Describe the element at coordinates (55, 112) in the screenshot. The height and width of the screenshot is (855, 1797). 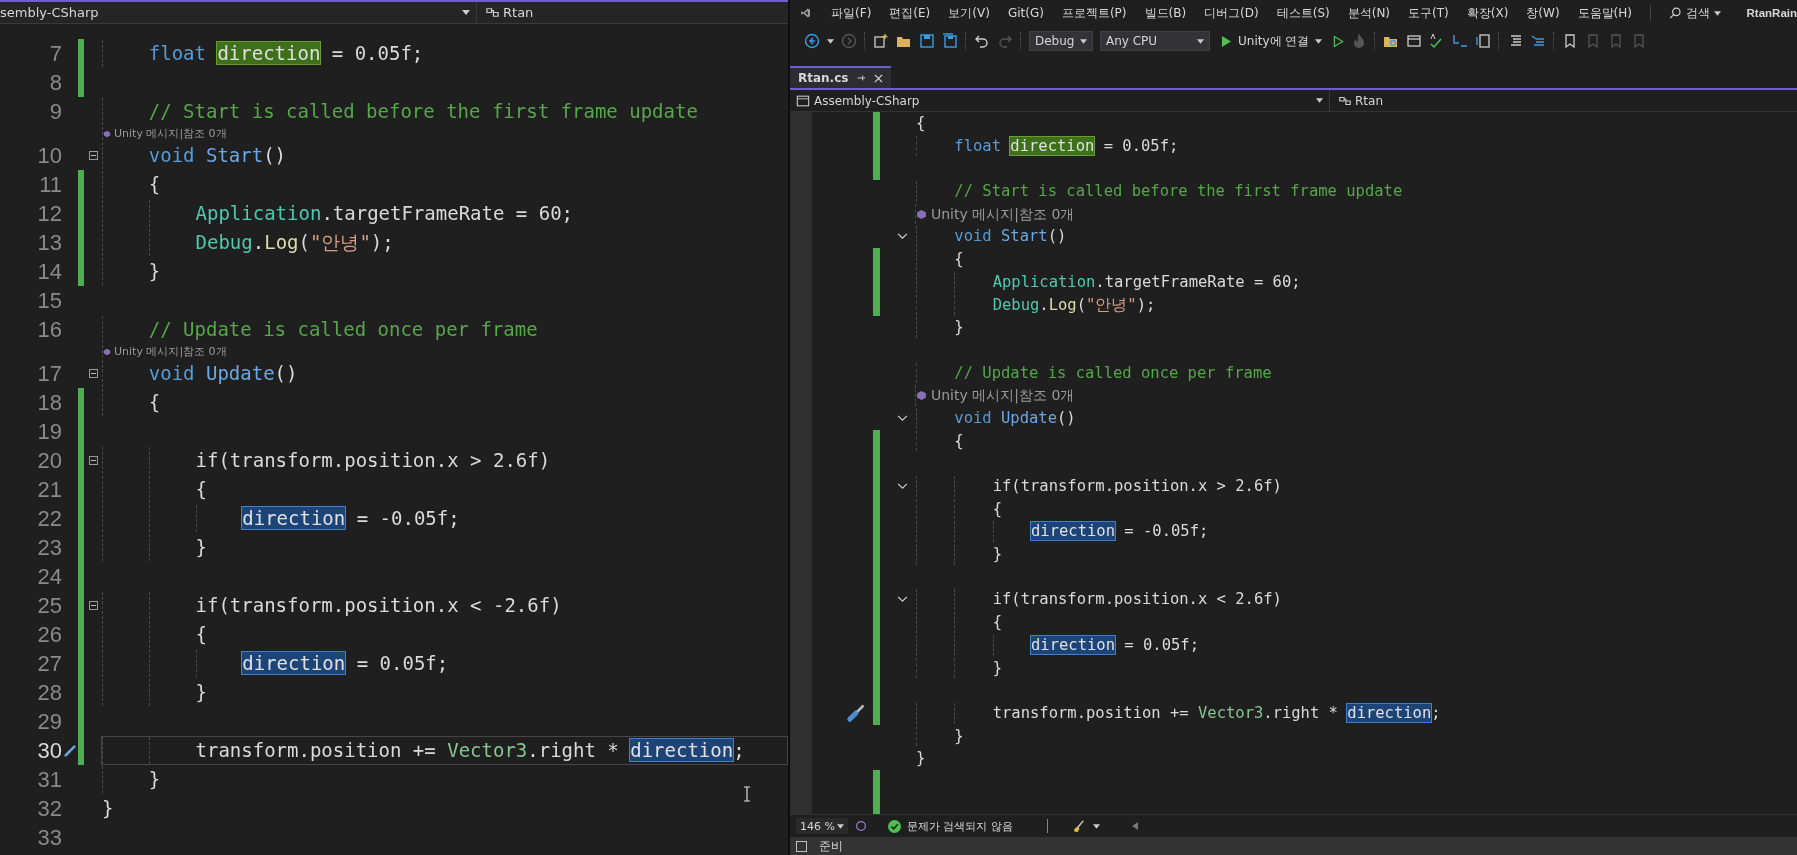
I see `line-number: 9` at that location.